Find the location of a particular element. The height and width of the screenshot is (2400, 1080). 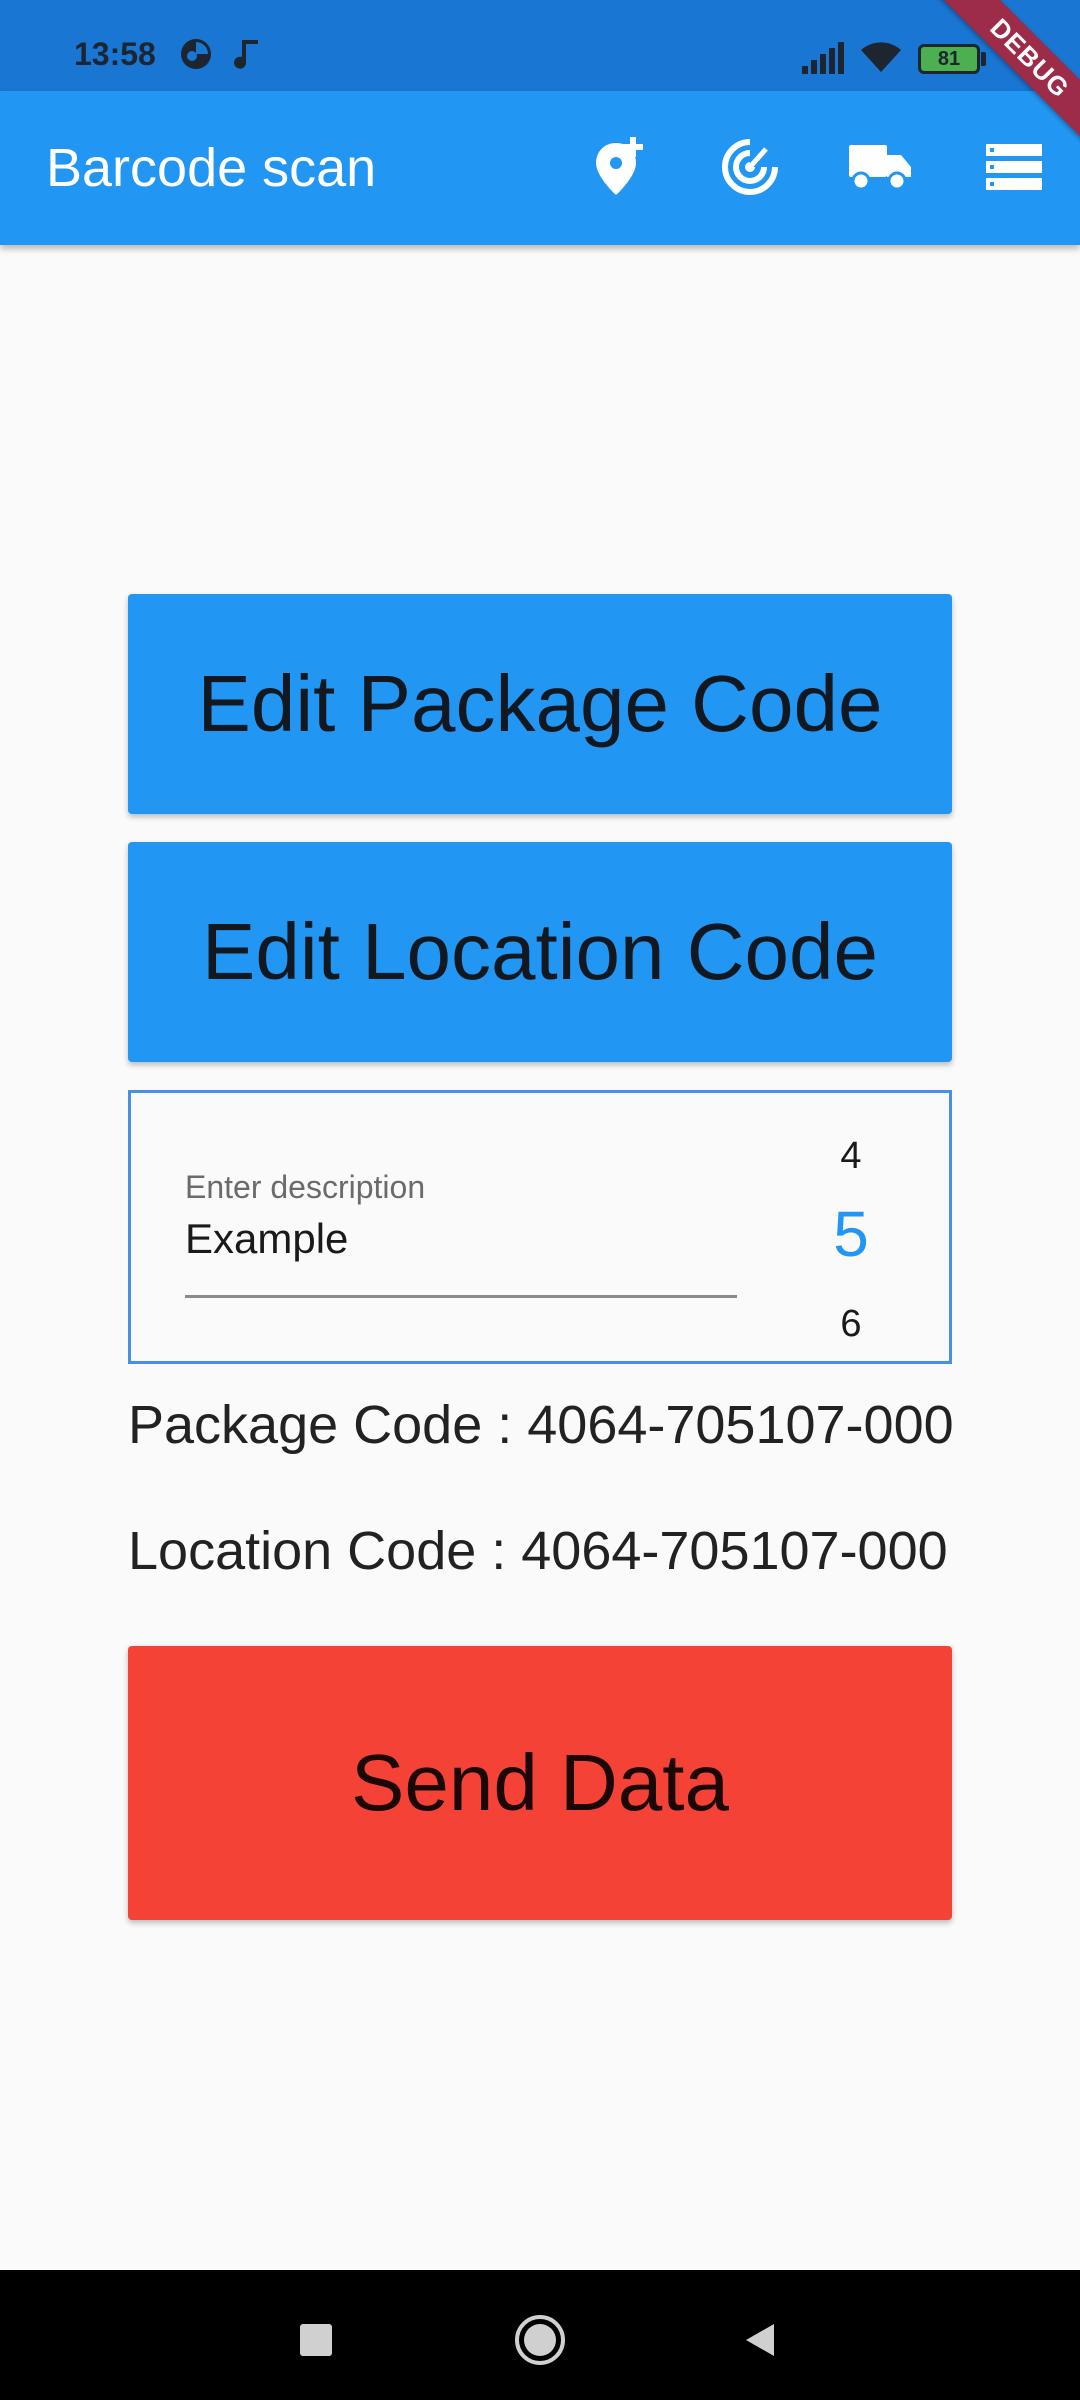

picker-next-value: 6 is located at coordinates (851, 1324).